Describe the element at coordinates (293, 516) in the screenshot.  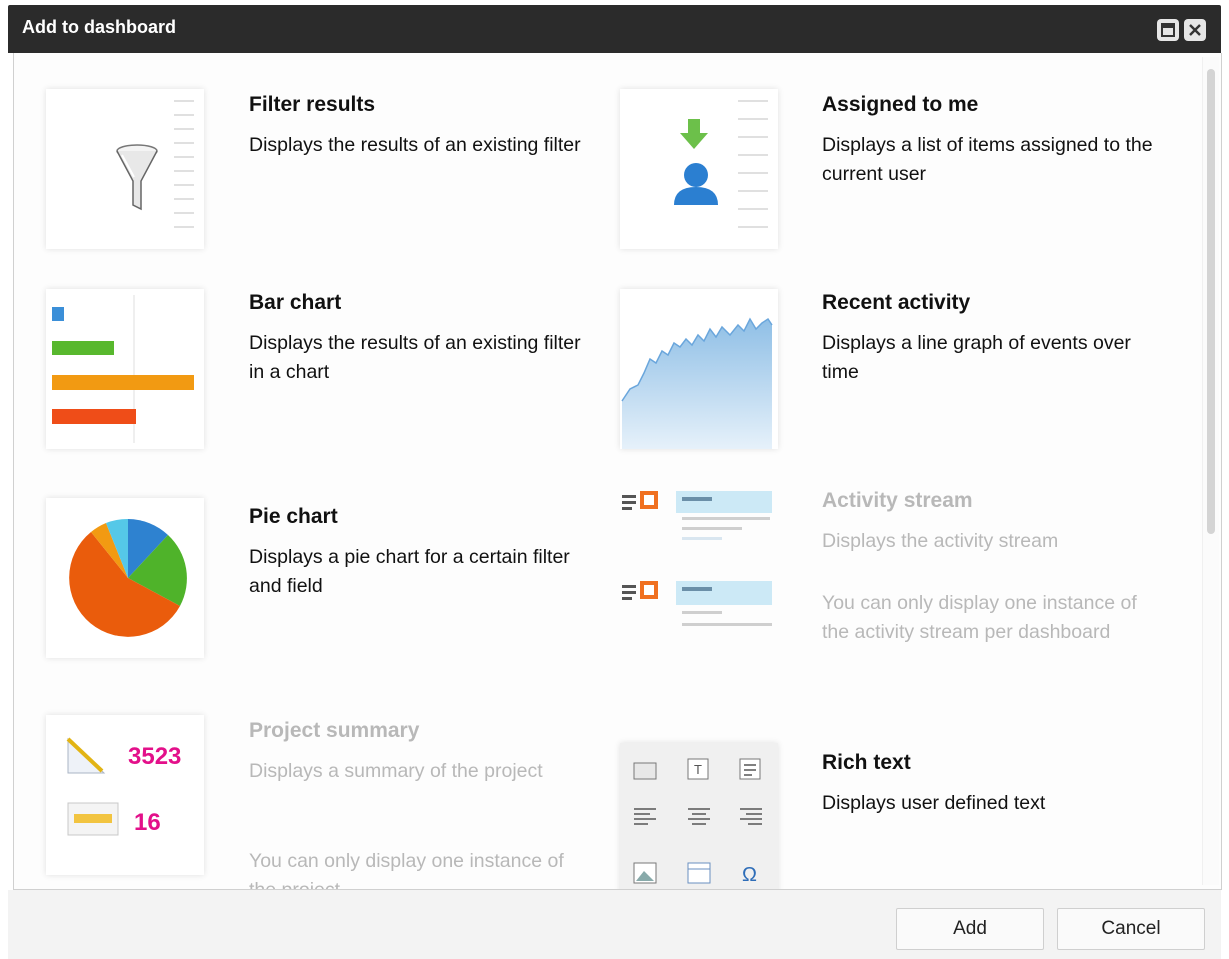
I see `gadget-title: Pie chart` at that location.